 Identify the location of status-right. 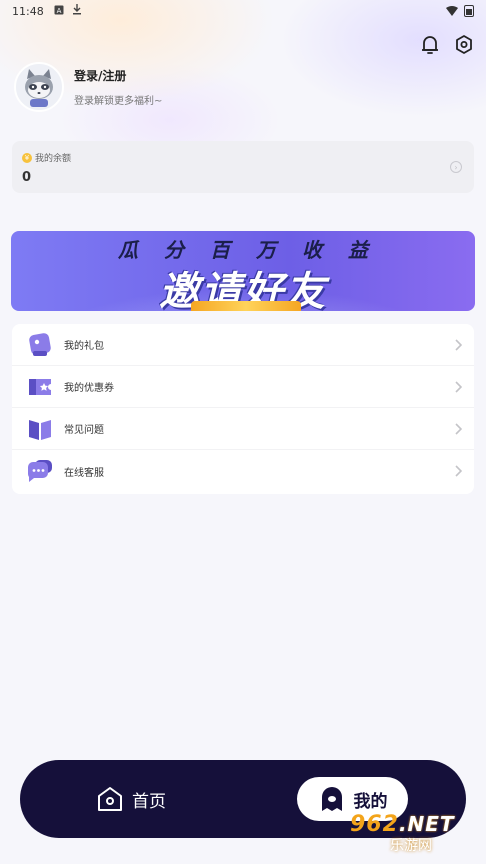
(460, 11).